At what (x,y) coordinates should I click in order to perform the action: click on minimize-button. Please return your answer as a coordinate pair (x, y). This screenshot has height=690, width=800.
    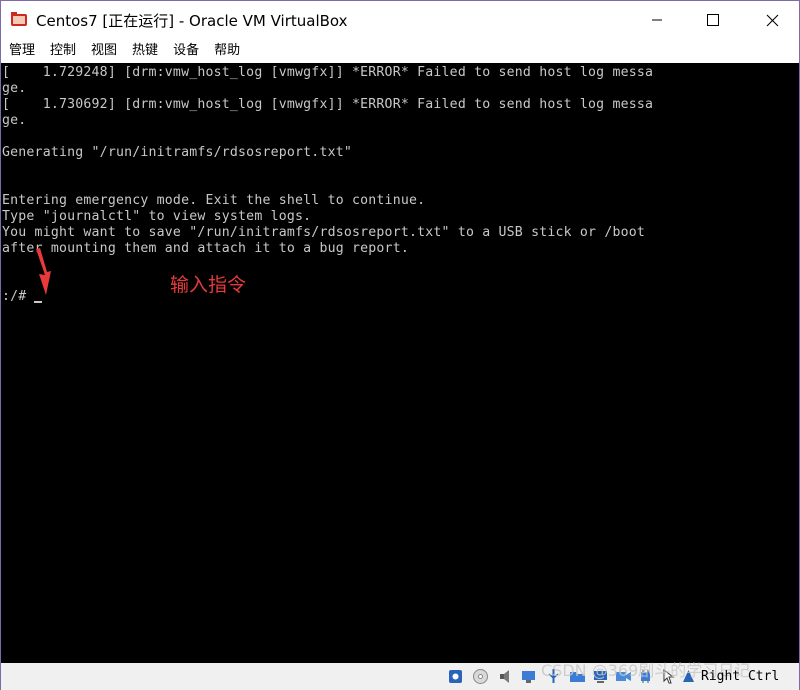
    Looking at the image, I should click on (657, 20).